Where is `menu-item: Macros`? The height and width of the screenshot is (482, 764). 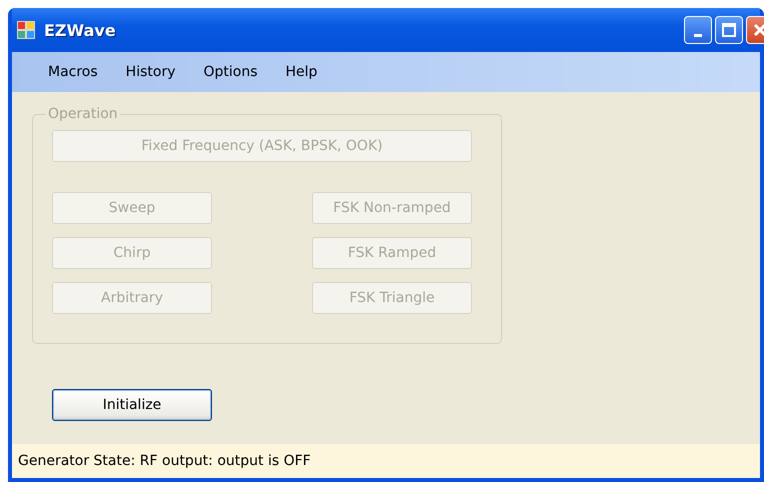
menu-item: Macros is located at coordinates (73, 72).